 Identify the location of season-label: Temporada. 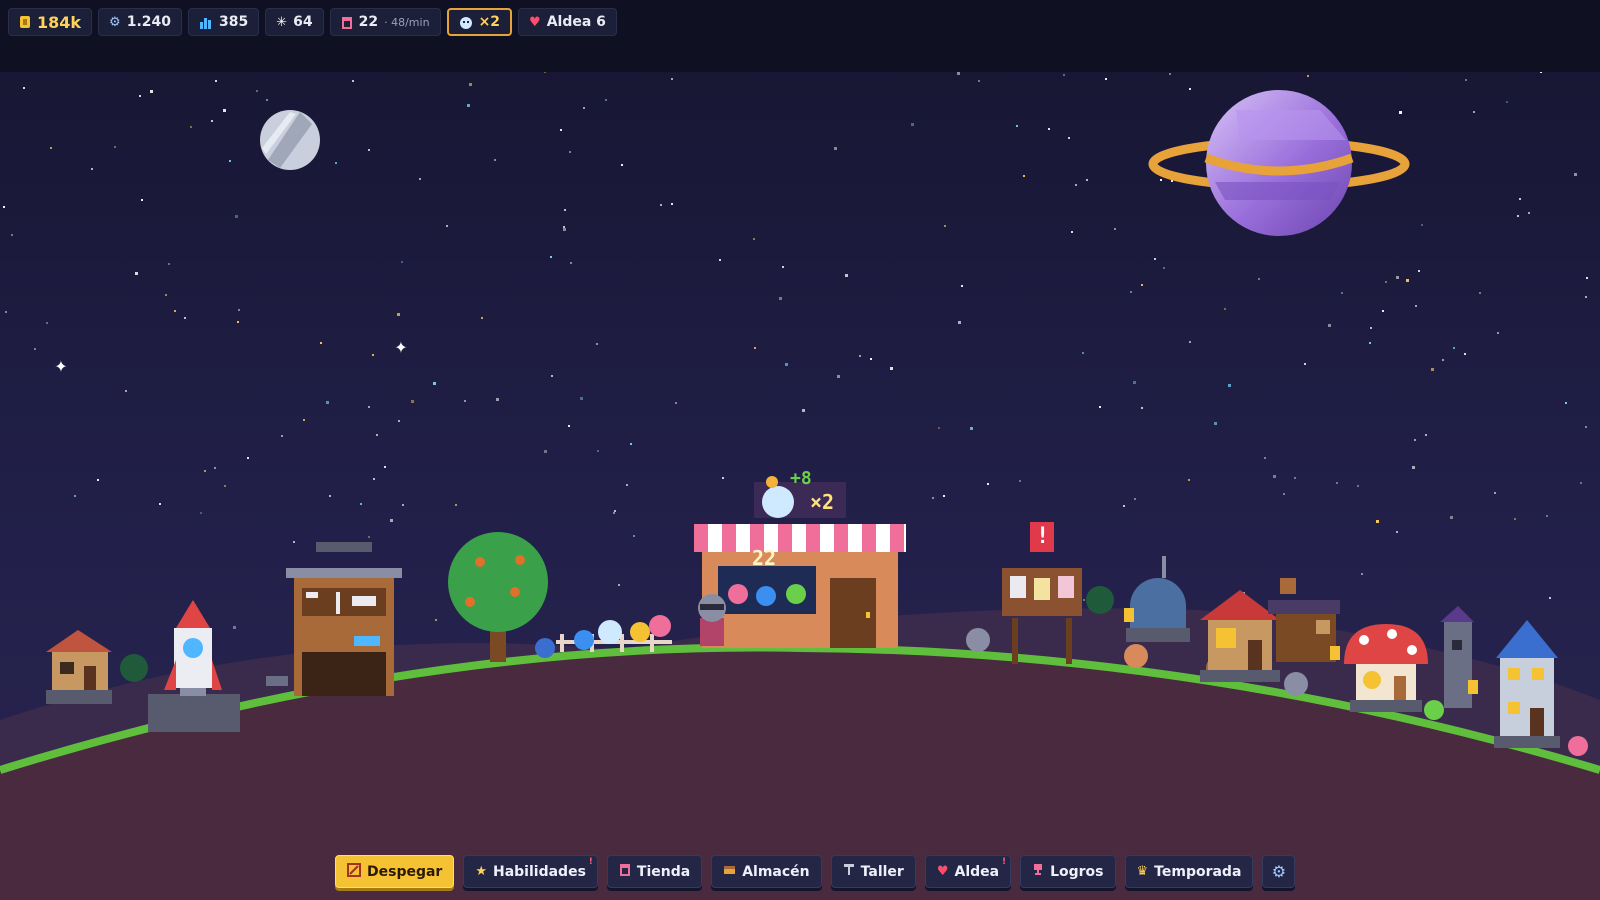
(1198, 871).